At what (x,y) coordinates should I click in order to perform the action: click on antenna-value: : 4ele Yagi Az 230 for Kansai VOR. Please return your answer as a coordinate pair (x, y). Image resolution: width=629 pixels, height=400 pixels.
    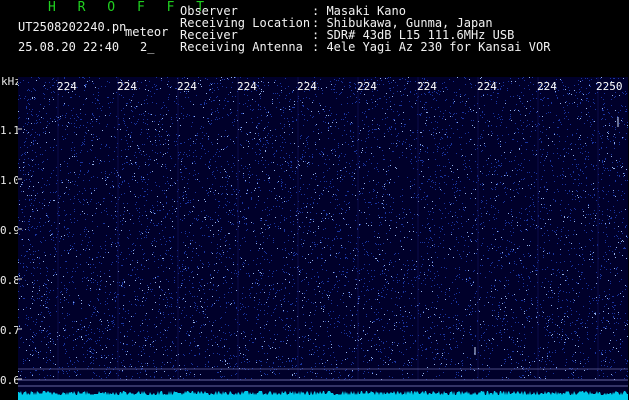
    Looking at the image, I should click on (431, 47).